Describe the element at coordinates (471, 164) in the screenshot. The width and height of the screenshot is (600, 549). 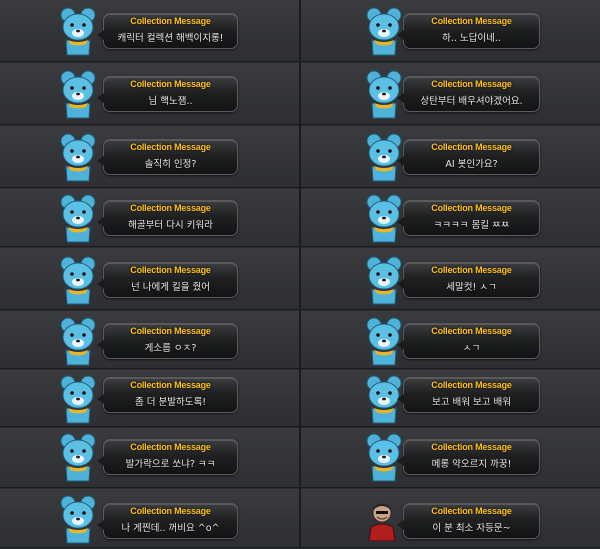
I see `bubble-message: AI 봇인가요?` at that location.